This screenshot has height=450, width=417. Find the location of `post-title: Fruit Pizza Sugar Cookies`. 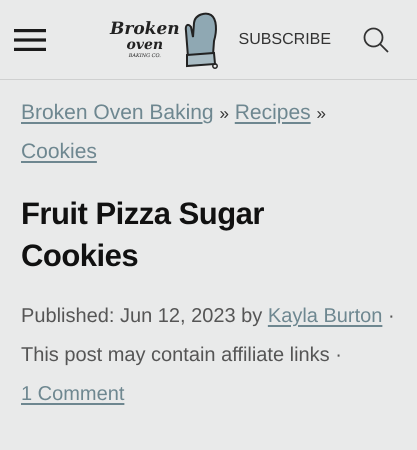

post-title: Fruit Pizza Sugar Cookies is located at coordinates (143, 235).